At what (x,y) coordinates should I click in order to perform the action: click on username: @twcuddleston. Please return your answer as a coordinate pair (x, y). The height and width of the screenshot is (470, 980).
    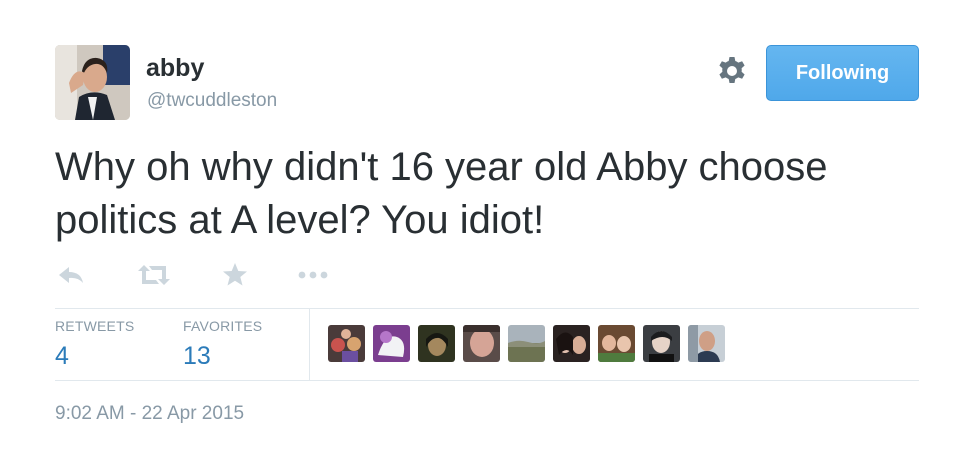
    Looking at the image, I should click on (212, 101).